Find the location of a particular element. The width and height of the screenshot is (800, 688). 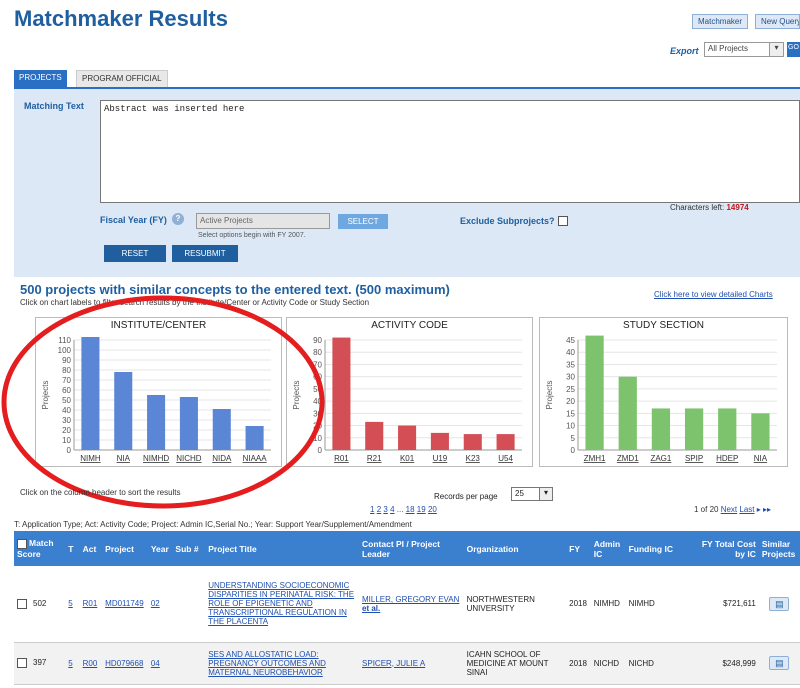

page-link: 19 is located at coordinates (421, 509).